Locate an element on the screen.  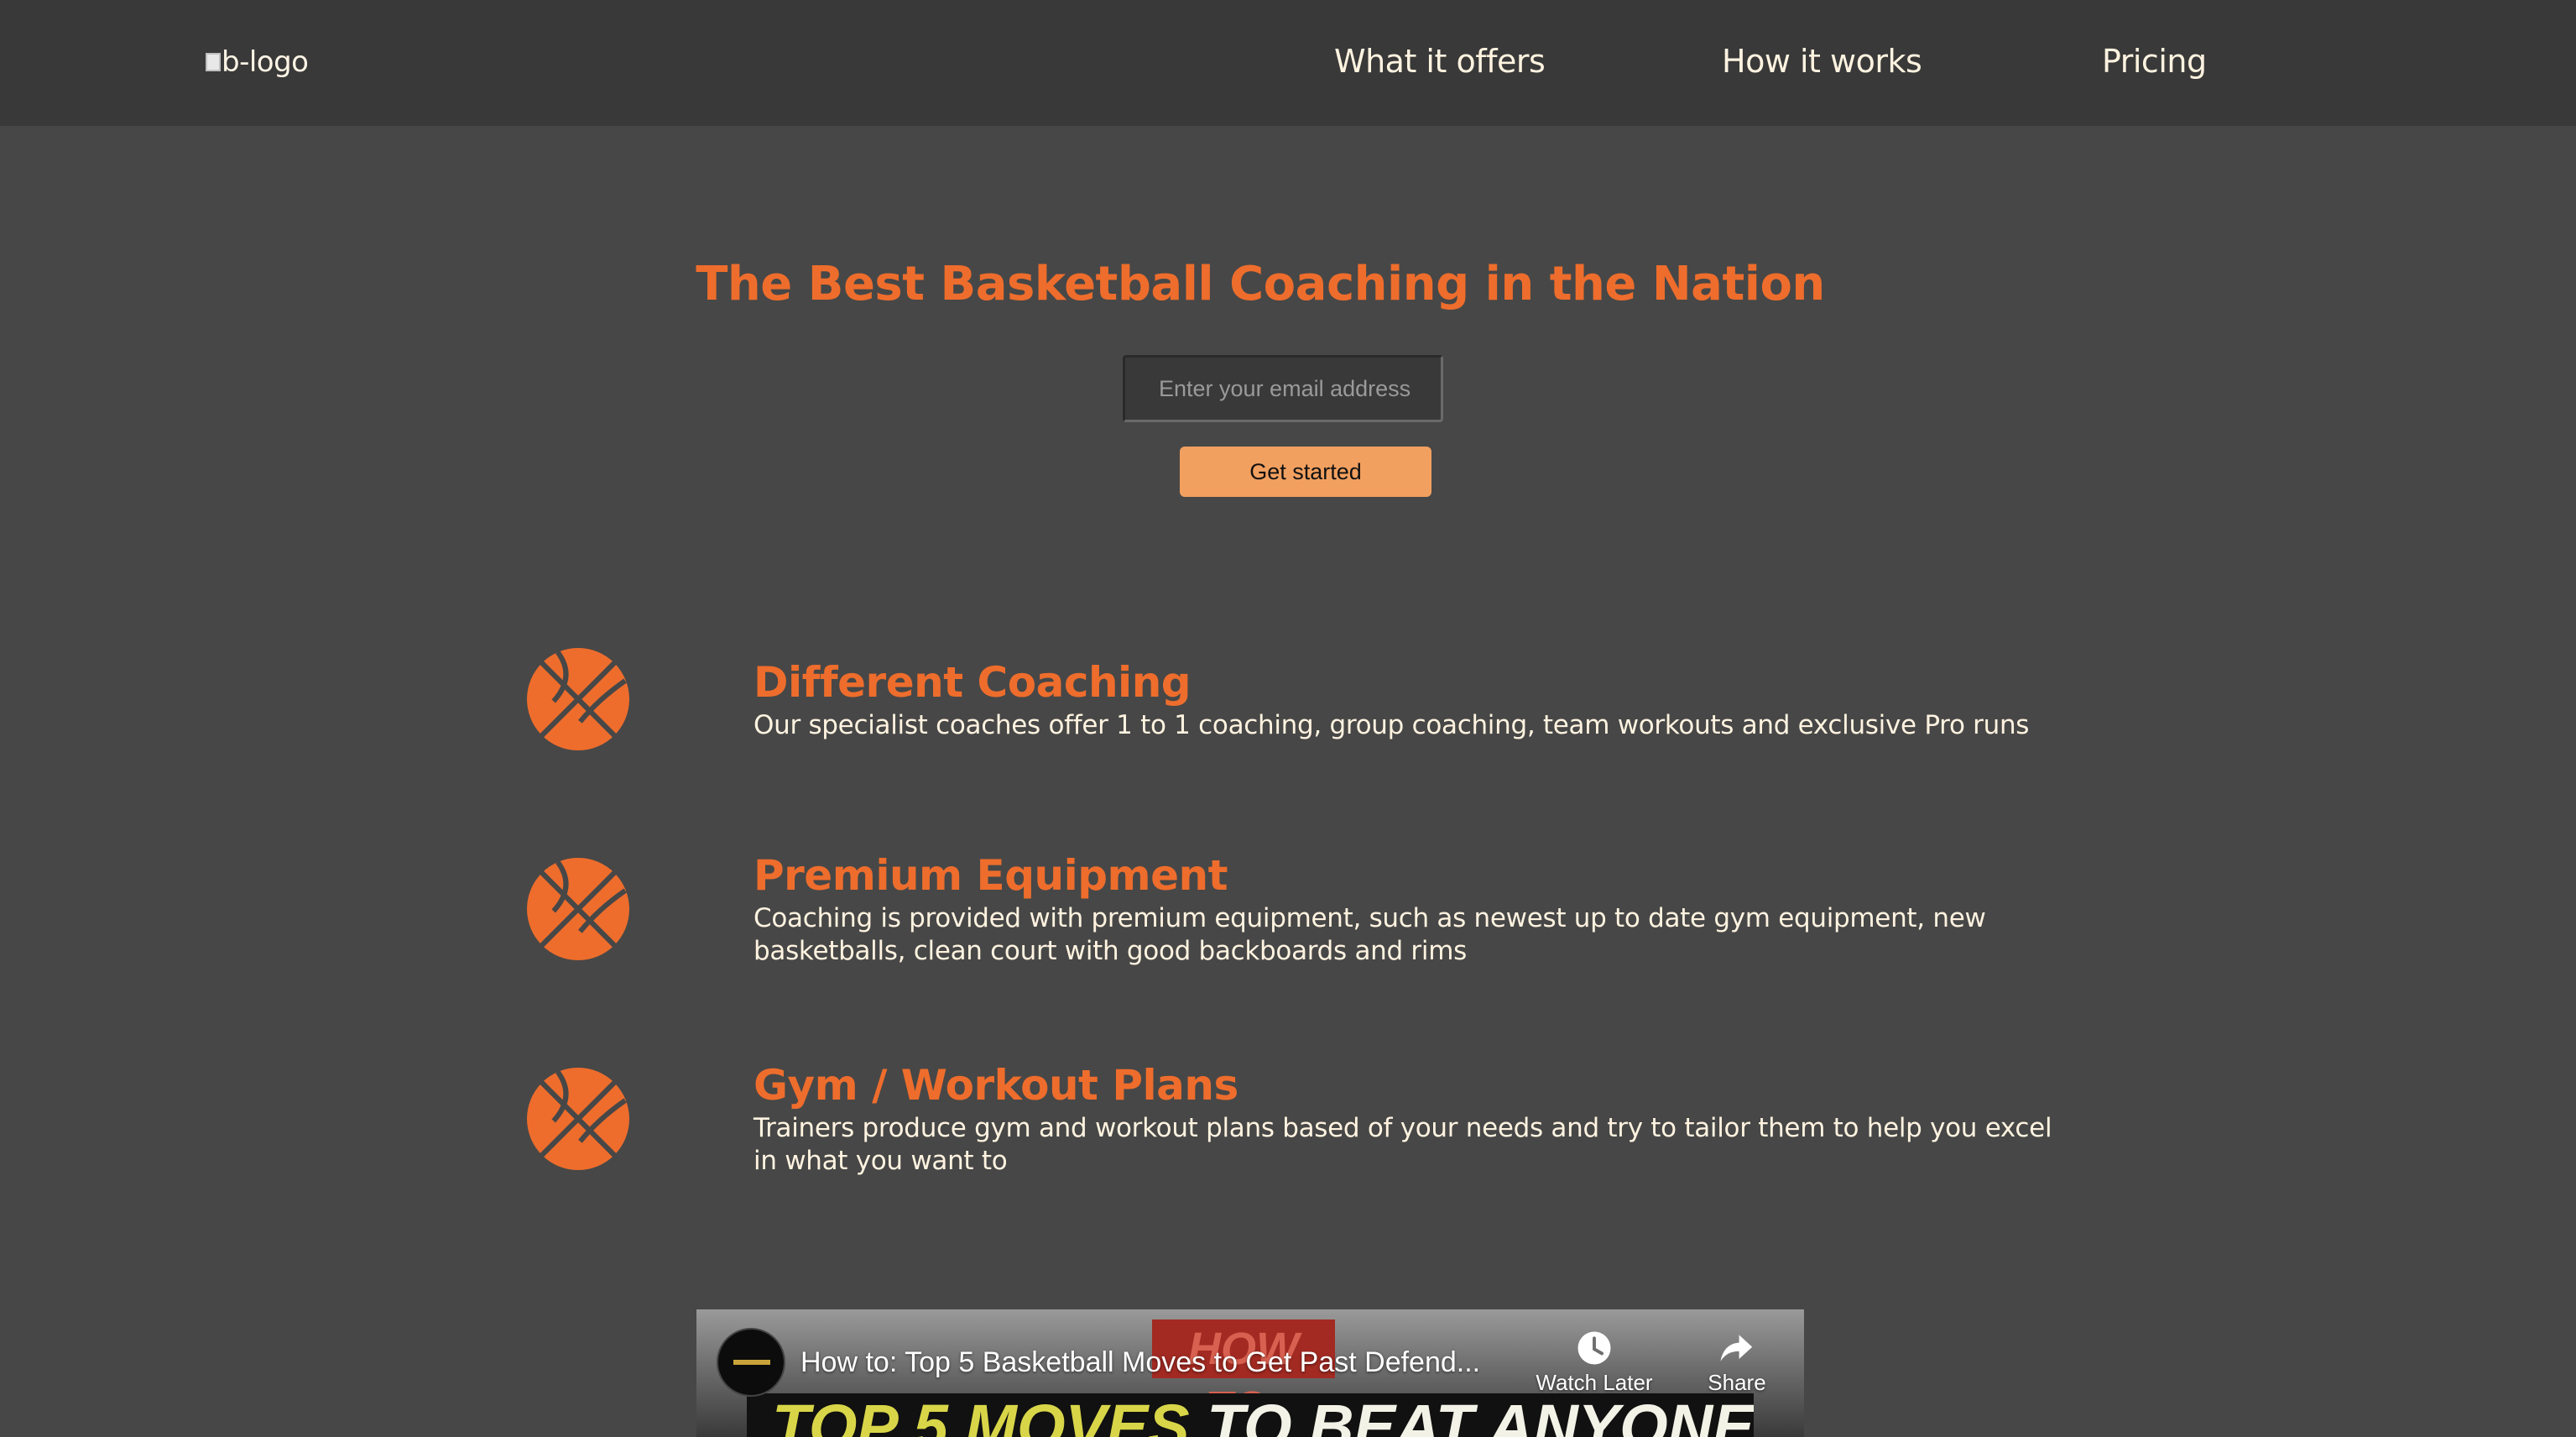
watch-later-button: Watch Later is located at coordinates (1594, 1361).